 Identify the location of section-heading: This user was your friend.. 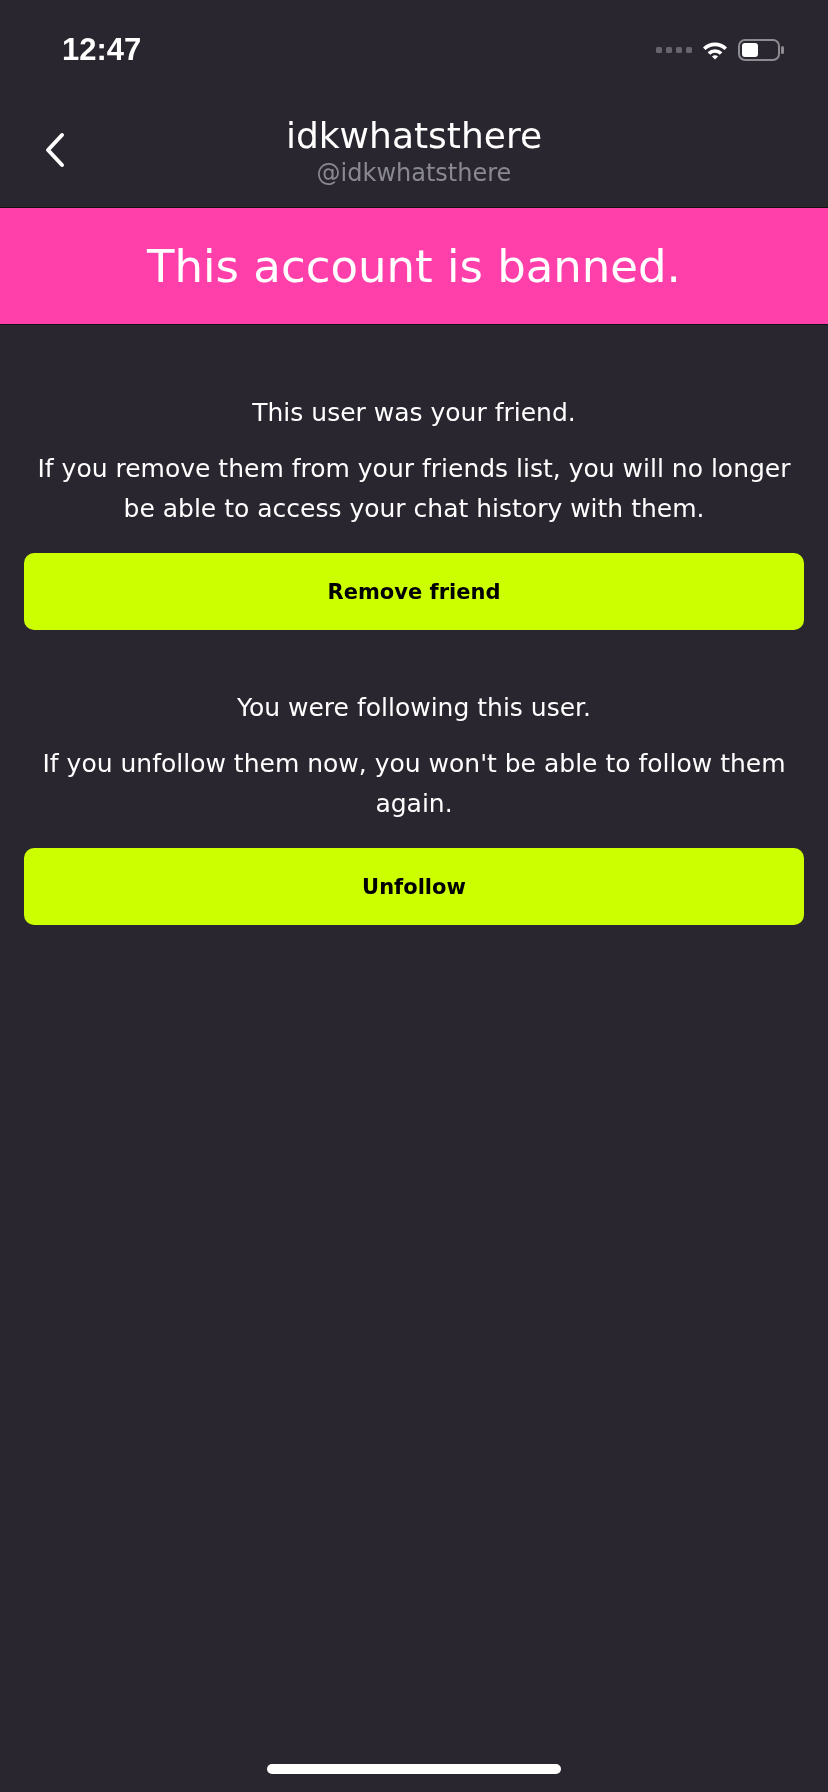
(414, 413).